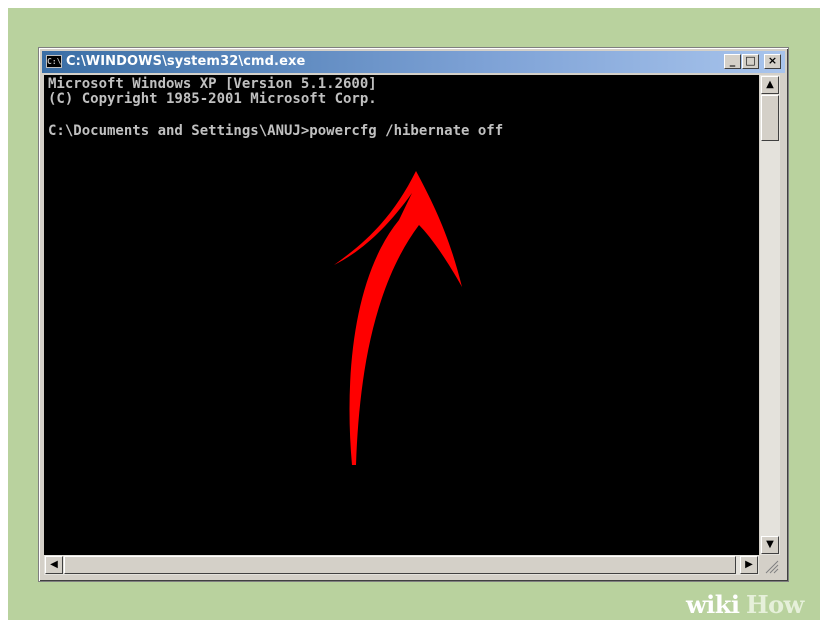  I want to click on scroll-left-icon: ◀, so click(54, 565).